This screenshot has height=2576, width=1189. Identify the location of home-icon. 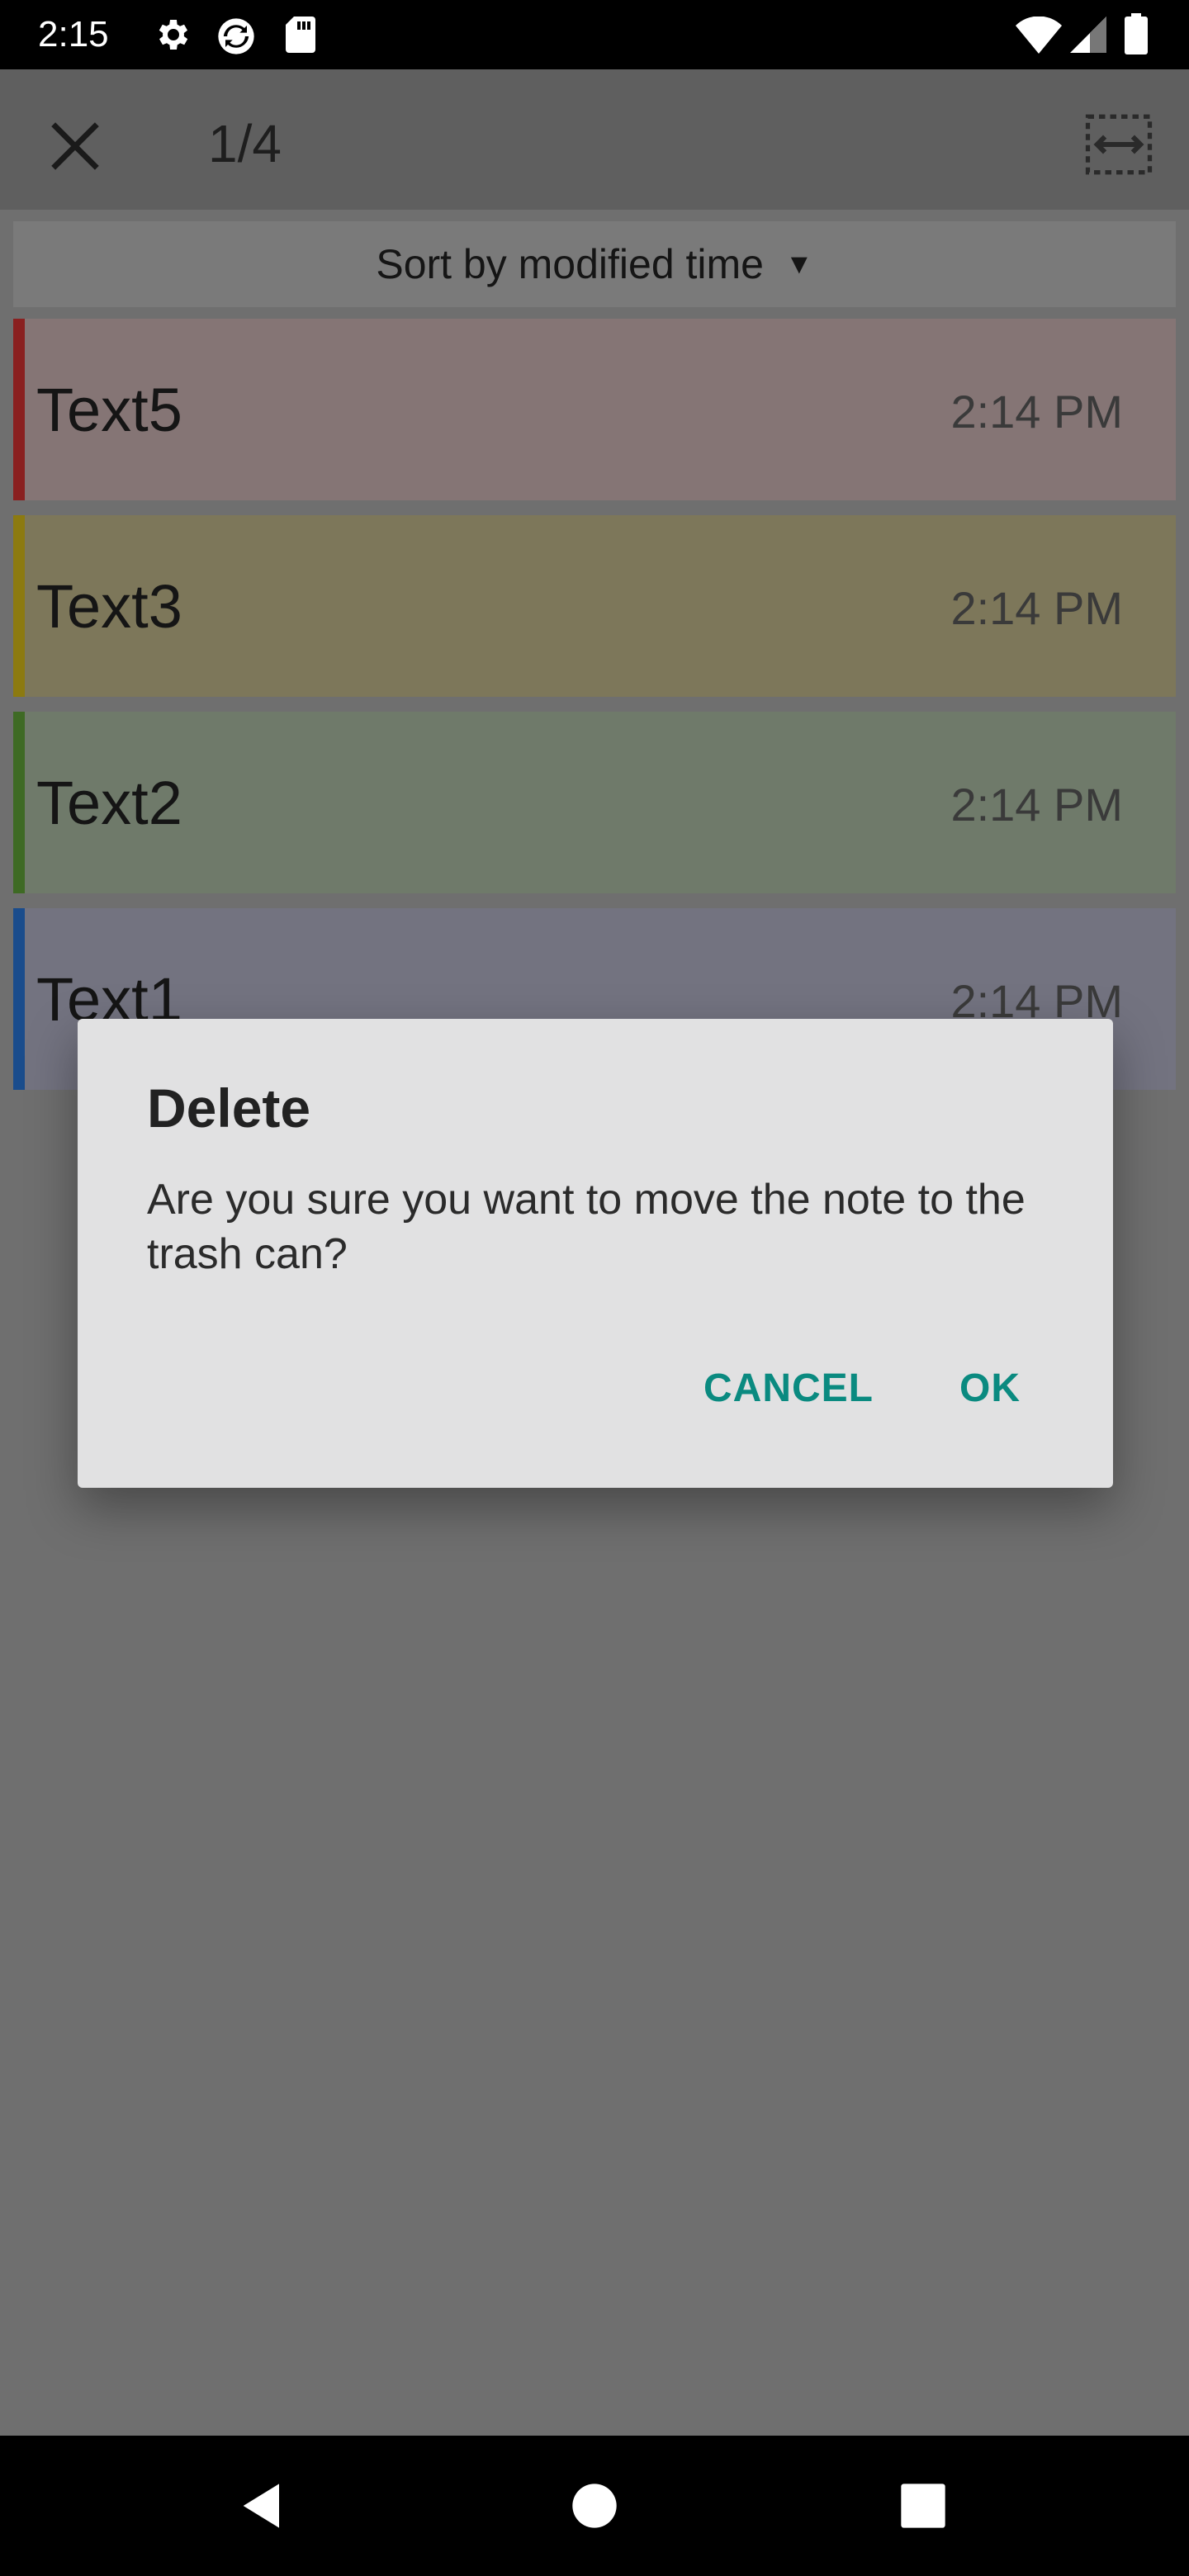
(594, 2506).